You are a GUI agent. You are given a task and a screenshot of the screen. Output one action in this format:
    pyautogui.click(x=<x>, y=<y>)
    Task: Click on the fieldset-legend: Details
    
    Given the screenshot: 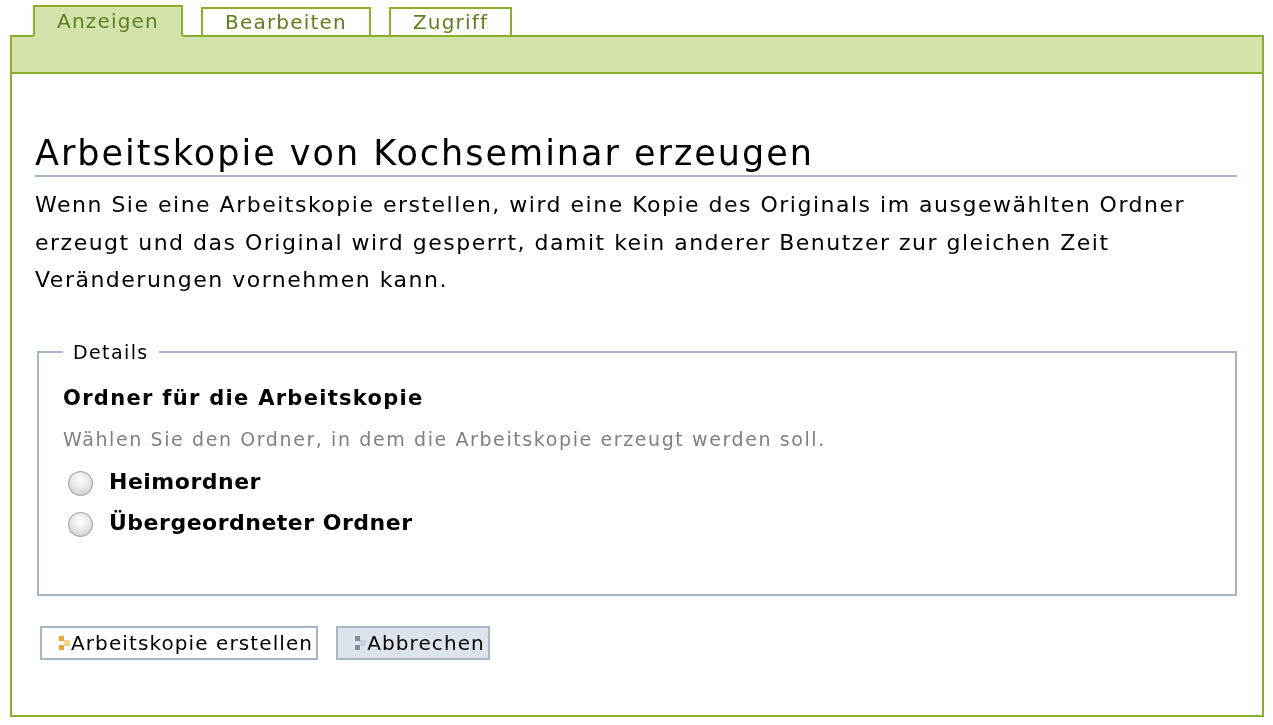 What is the action you would take?
    pyautogui.click(x=111, y=351)
    